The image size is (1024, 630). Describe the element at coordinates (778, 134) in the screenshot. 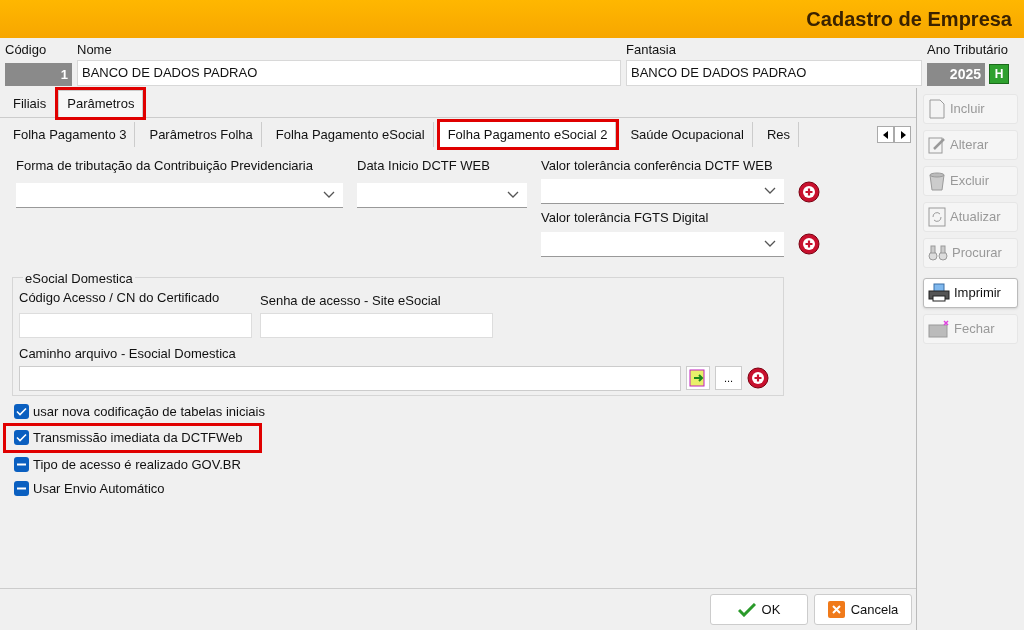

I see `tab: Res` at that location.